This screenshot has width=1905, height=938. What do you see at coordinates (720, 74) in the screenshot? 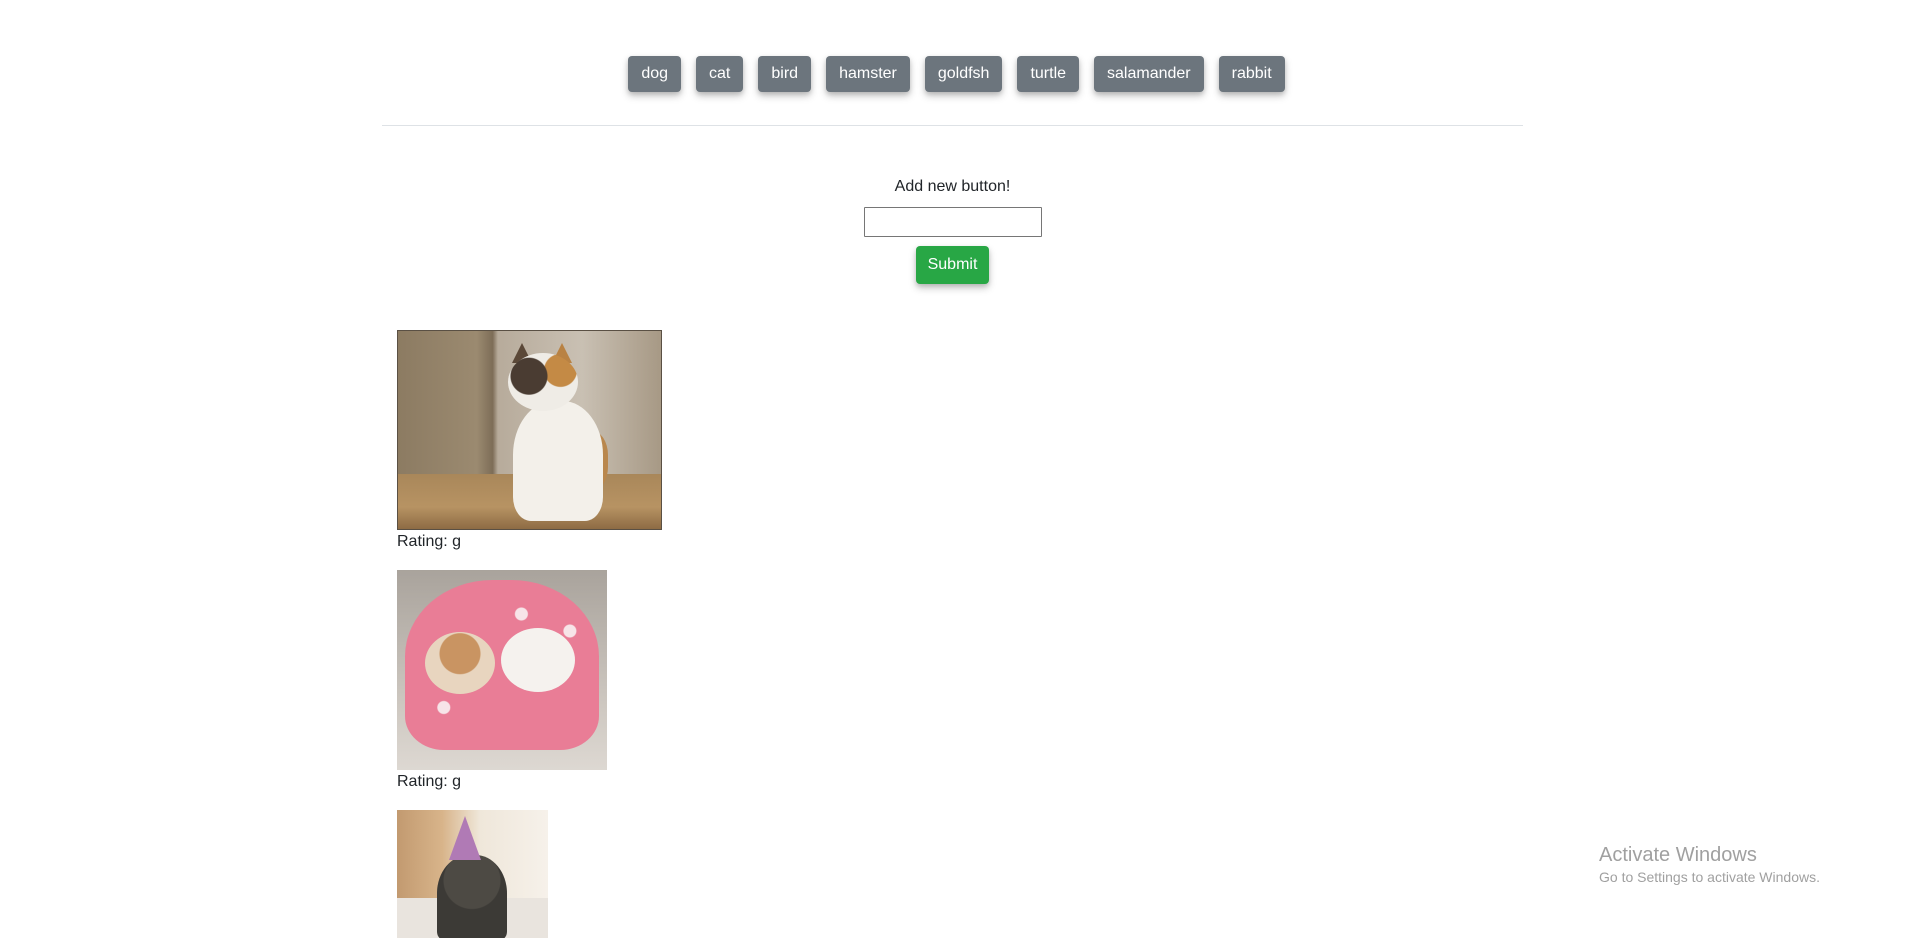
I see `topic-button-cat: cat` at bounding box center [720, 74].